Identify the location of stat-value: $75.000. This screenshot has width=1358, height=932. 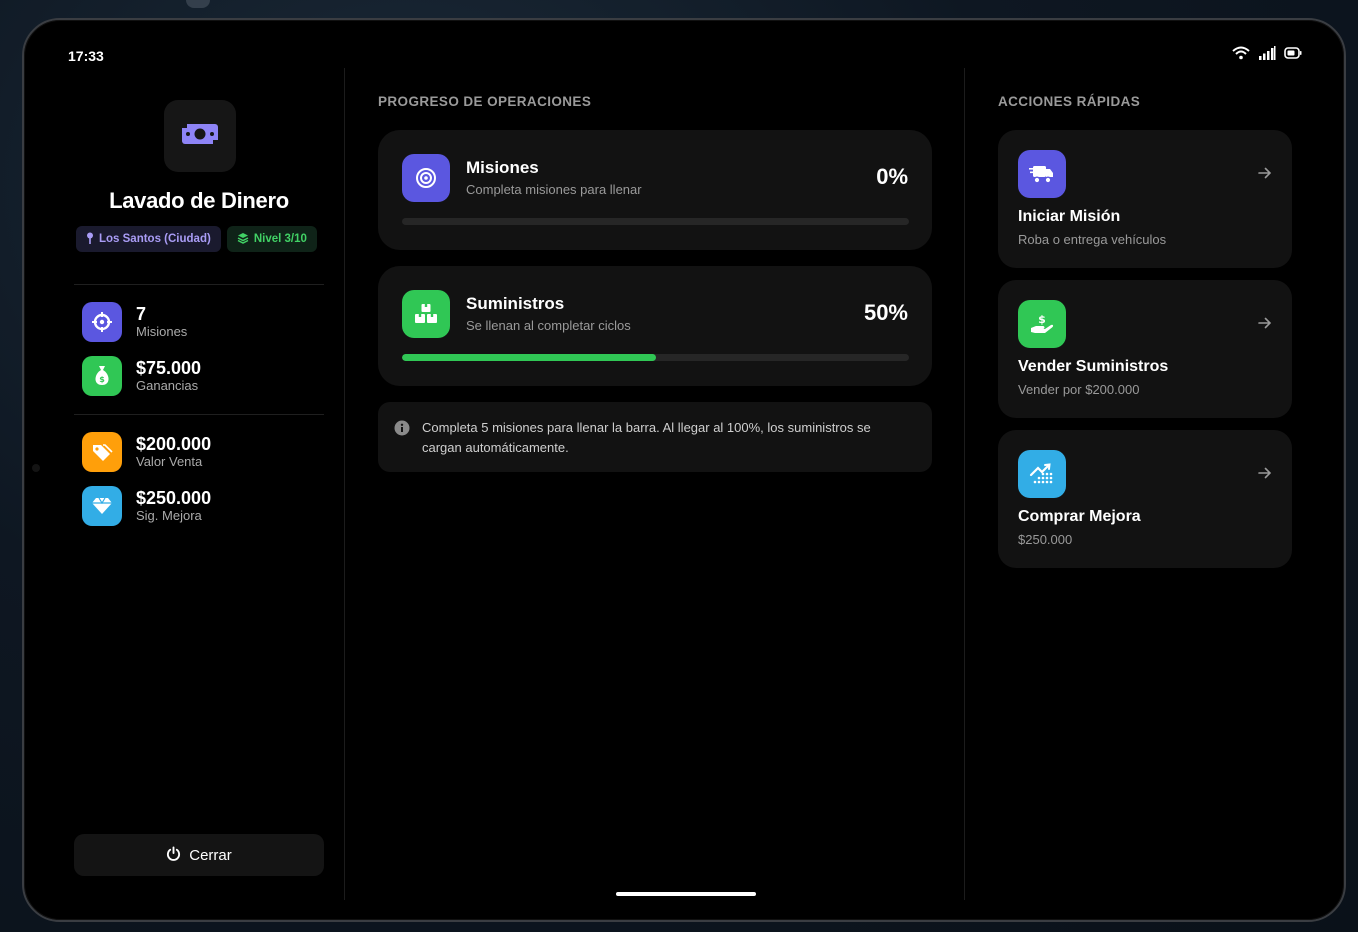
(169, 368).